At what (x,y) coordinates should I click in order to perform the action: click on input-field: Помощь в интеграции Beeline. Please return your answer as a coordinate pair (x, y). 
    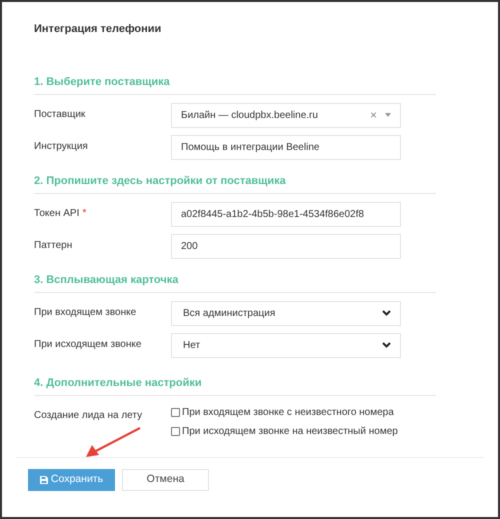
    Looking at the image, I should click on (286, 147).